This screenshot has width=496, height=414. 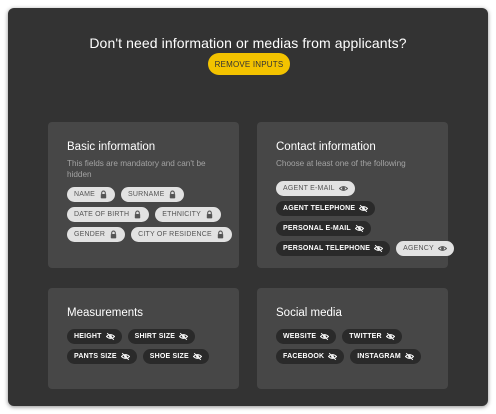 I want to click on field-chip-personal-telephone: PERSONAL TELEPHONE, so click(x=333, y=248).